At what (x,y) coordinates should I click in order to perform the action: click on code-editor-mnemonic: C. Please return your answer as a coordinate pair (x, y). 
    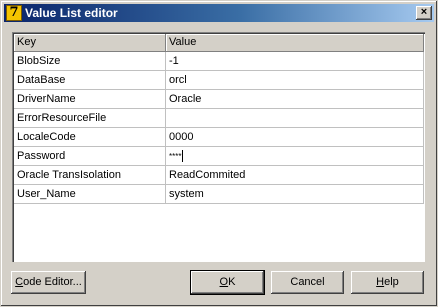
    Looking at the image, I should click on (19, 282).